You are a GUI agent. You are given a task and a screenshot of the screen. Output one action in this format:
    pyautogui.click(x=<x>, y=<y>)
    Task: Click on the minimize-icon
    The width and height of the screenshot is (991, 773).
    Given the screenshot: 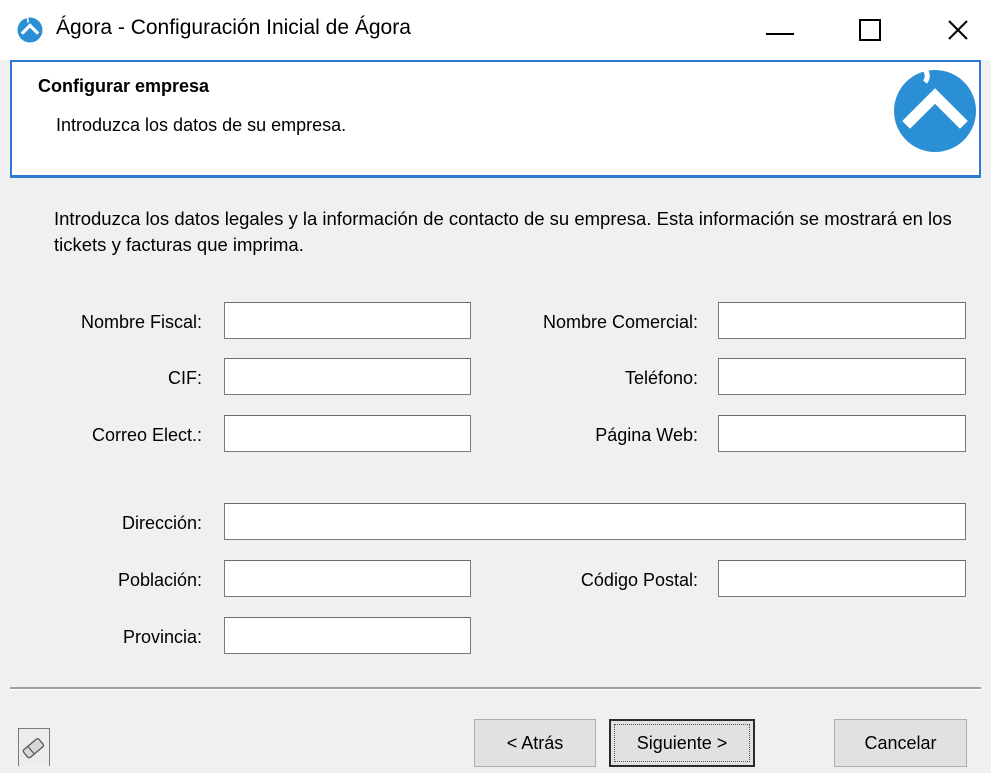 What is the action you would take?
    pyautogui.click(x=780, y=34)
    